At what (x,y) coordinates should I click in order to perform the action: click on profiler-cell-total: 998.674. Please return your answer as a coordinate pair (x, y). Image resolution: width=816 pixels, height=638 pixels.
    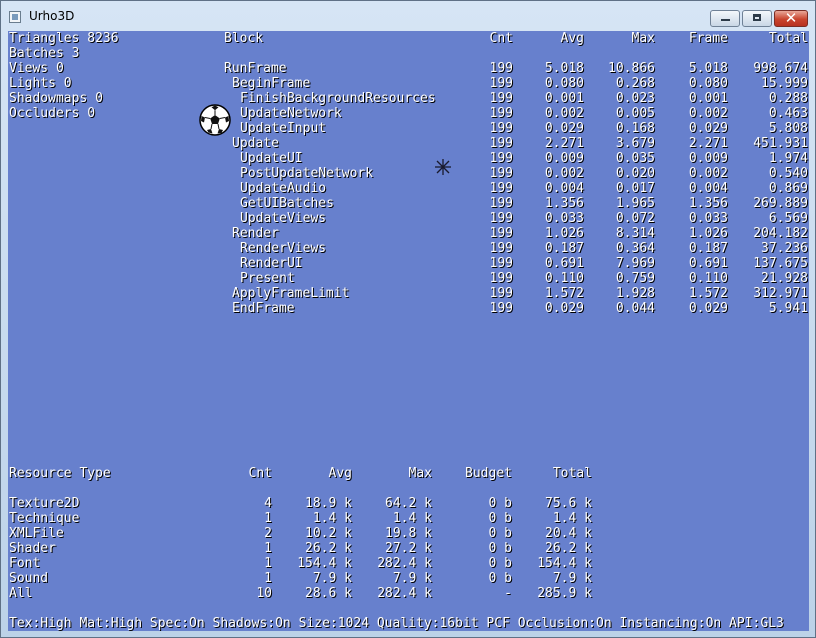
    Looking at the image, I should click on (780, 68).